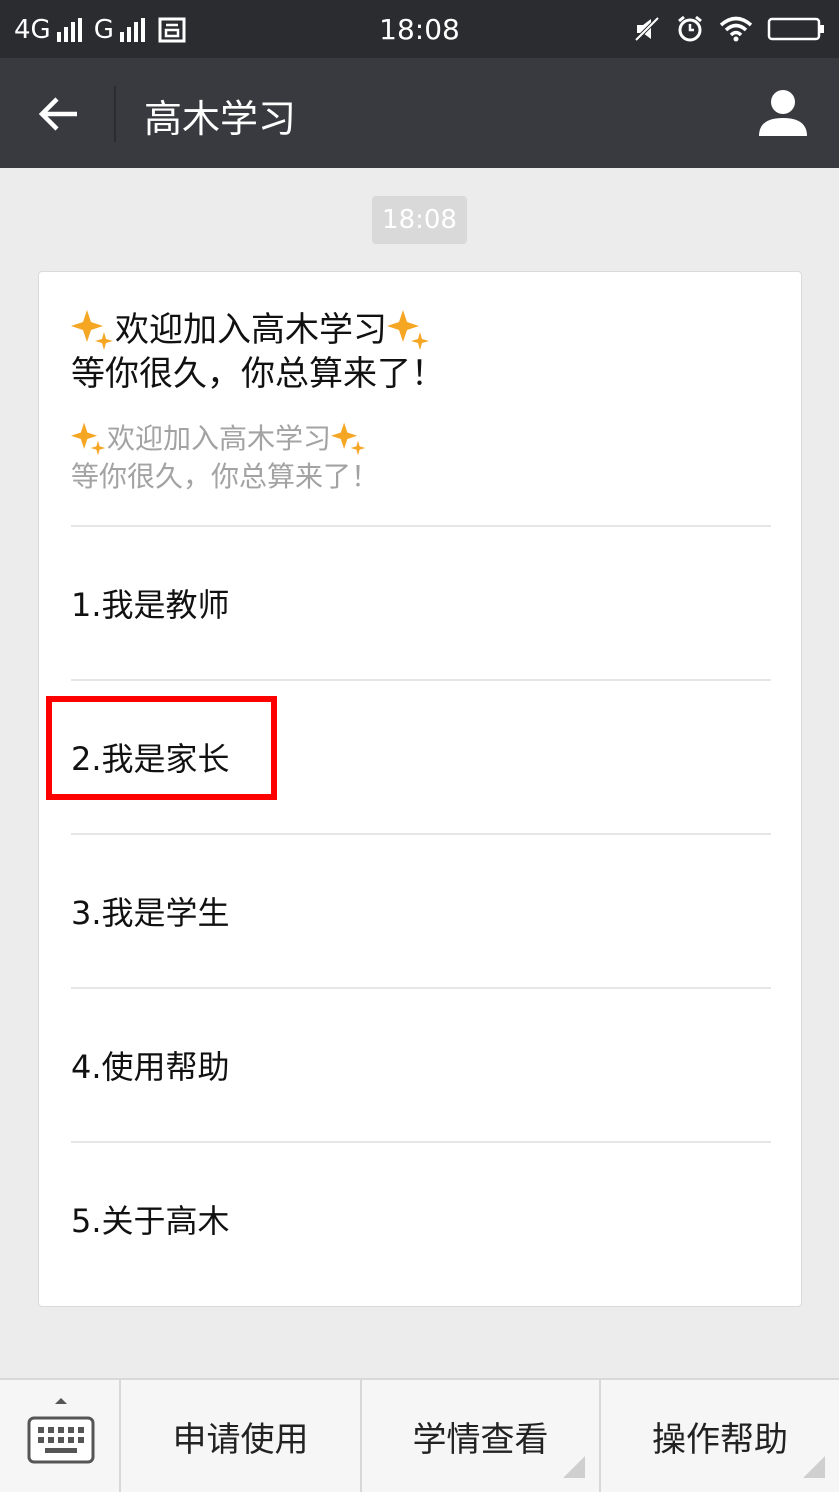  Describe the element at coordinates (219, 438) in the screenshot. I see `welcome-sub-text: 欢迎加入高木学习` at that location.